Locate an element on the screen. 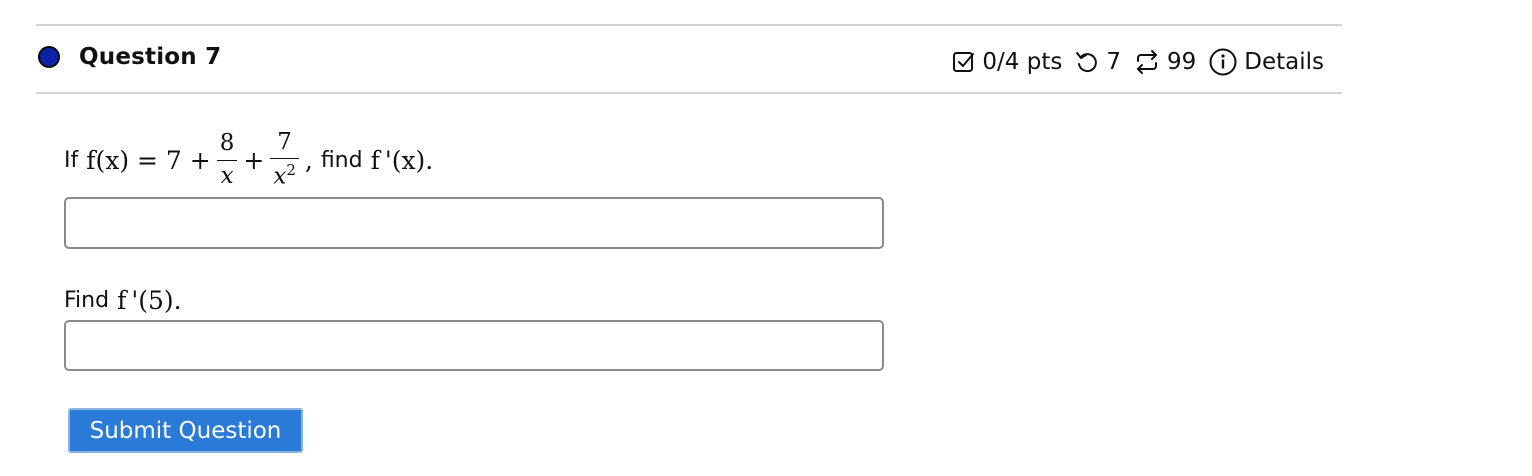  part2-prompt: Find f '(5). is located at coordinates (123, 300).